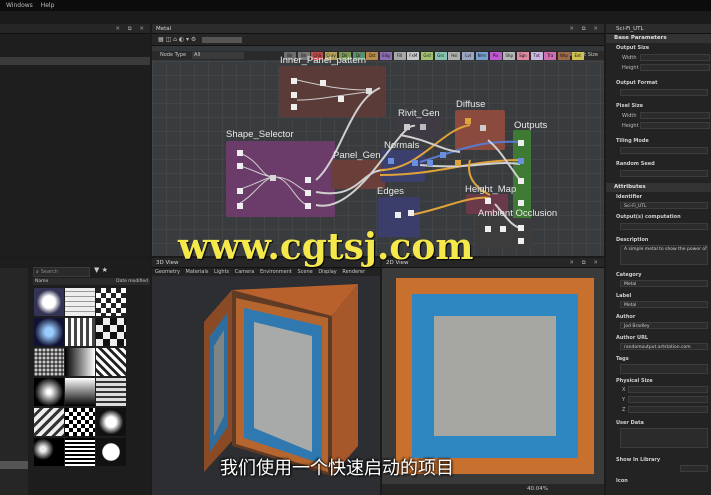  Describe the element at coordinates (675, 115) in the screenshot. I see `pixel-width-field` at that location.